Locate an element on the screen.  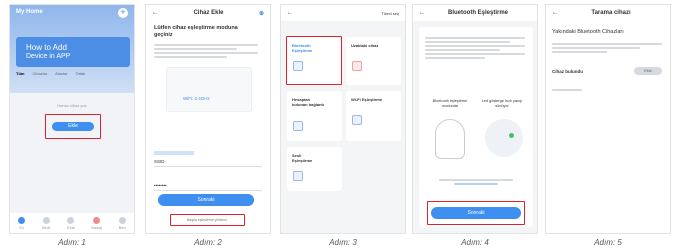
voice-icon is located at coordinates (298, 176).